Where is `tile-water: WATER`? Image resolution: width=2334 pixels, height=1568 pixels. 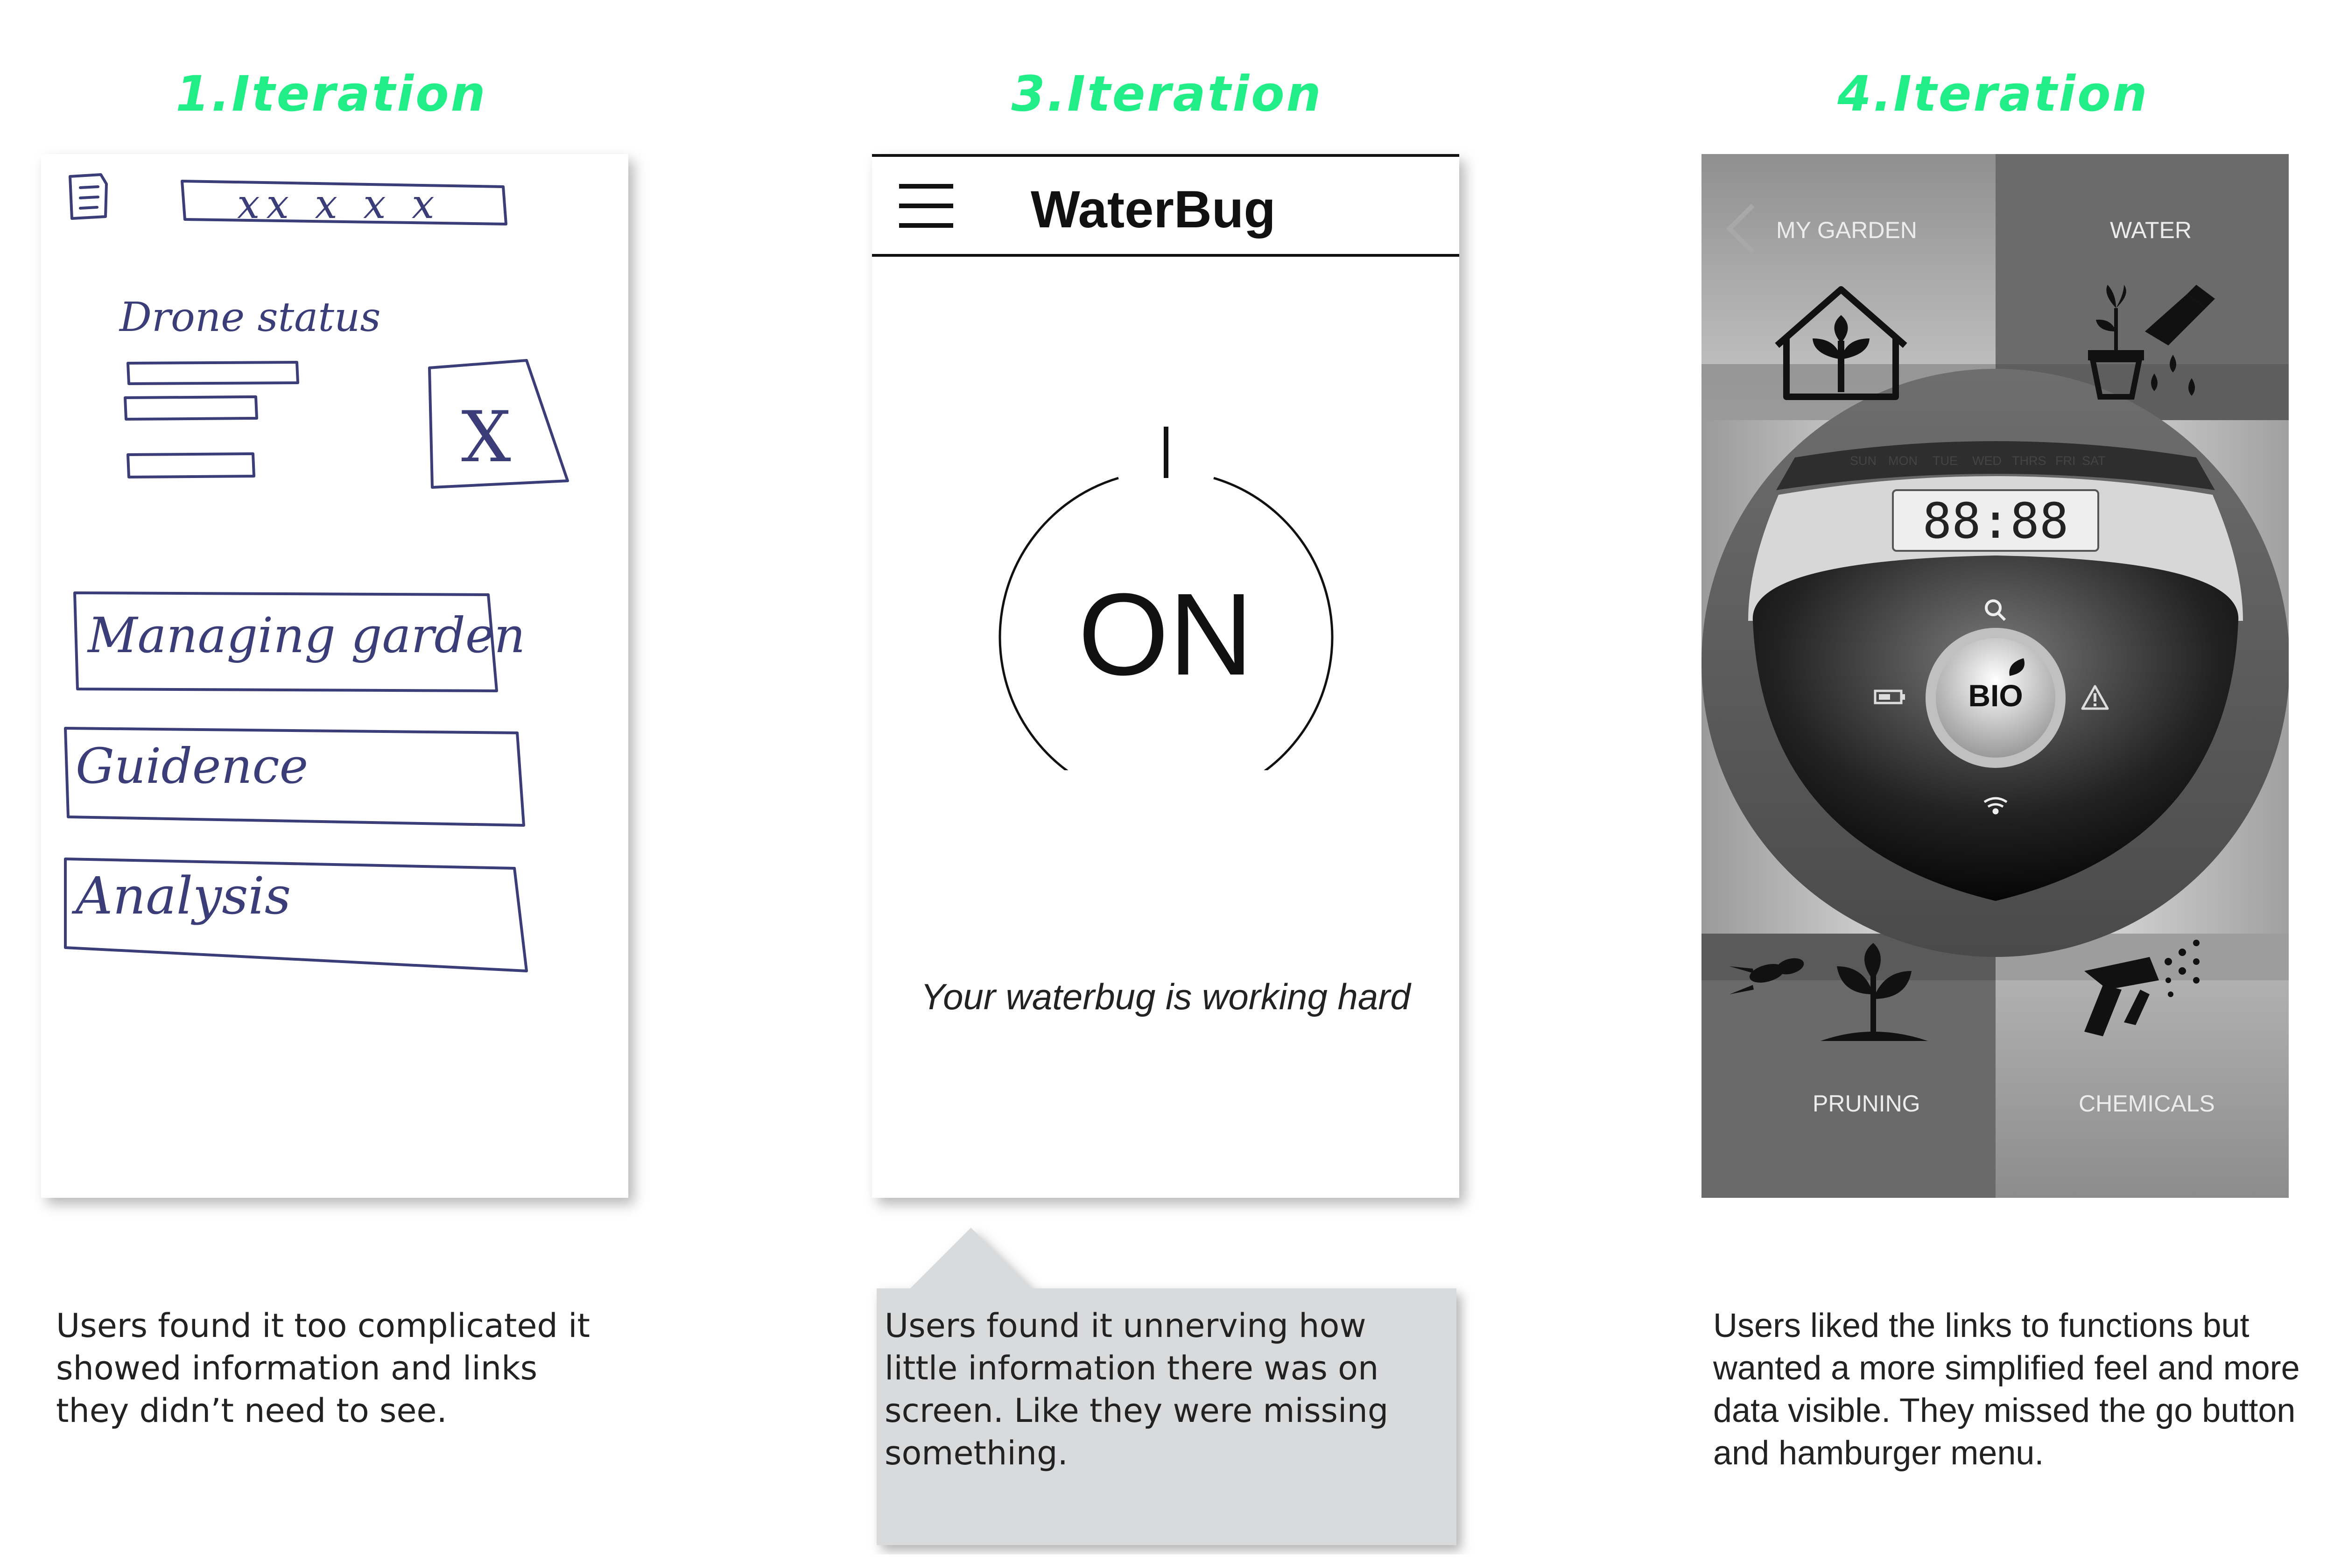
tile-water: WATER is located at coordinates (2151, 230).